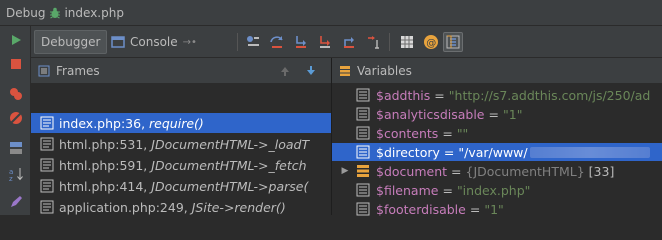 This screenshot has height=240, width=662. What do you see at coordinates (407, 133) in the screenshot?
I see `variable-name: $contents` at bounding box center [407, 133].